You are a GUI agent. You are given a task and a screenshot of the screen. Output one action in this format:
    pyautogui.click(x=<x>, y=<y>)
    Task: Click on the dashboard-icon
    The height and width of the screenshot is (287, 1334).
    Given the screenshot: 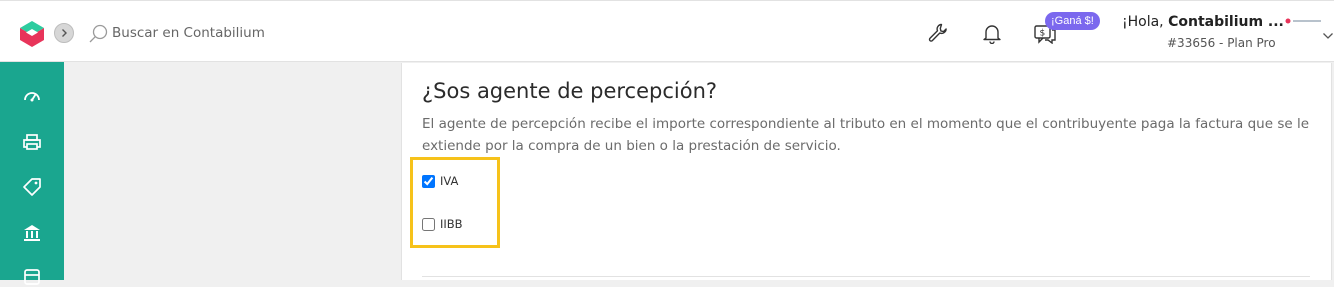 What is the action you would take?
    pyautogui.click(x=32, y=97)
    